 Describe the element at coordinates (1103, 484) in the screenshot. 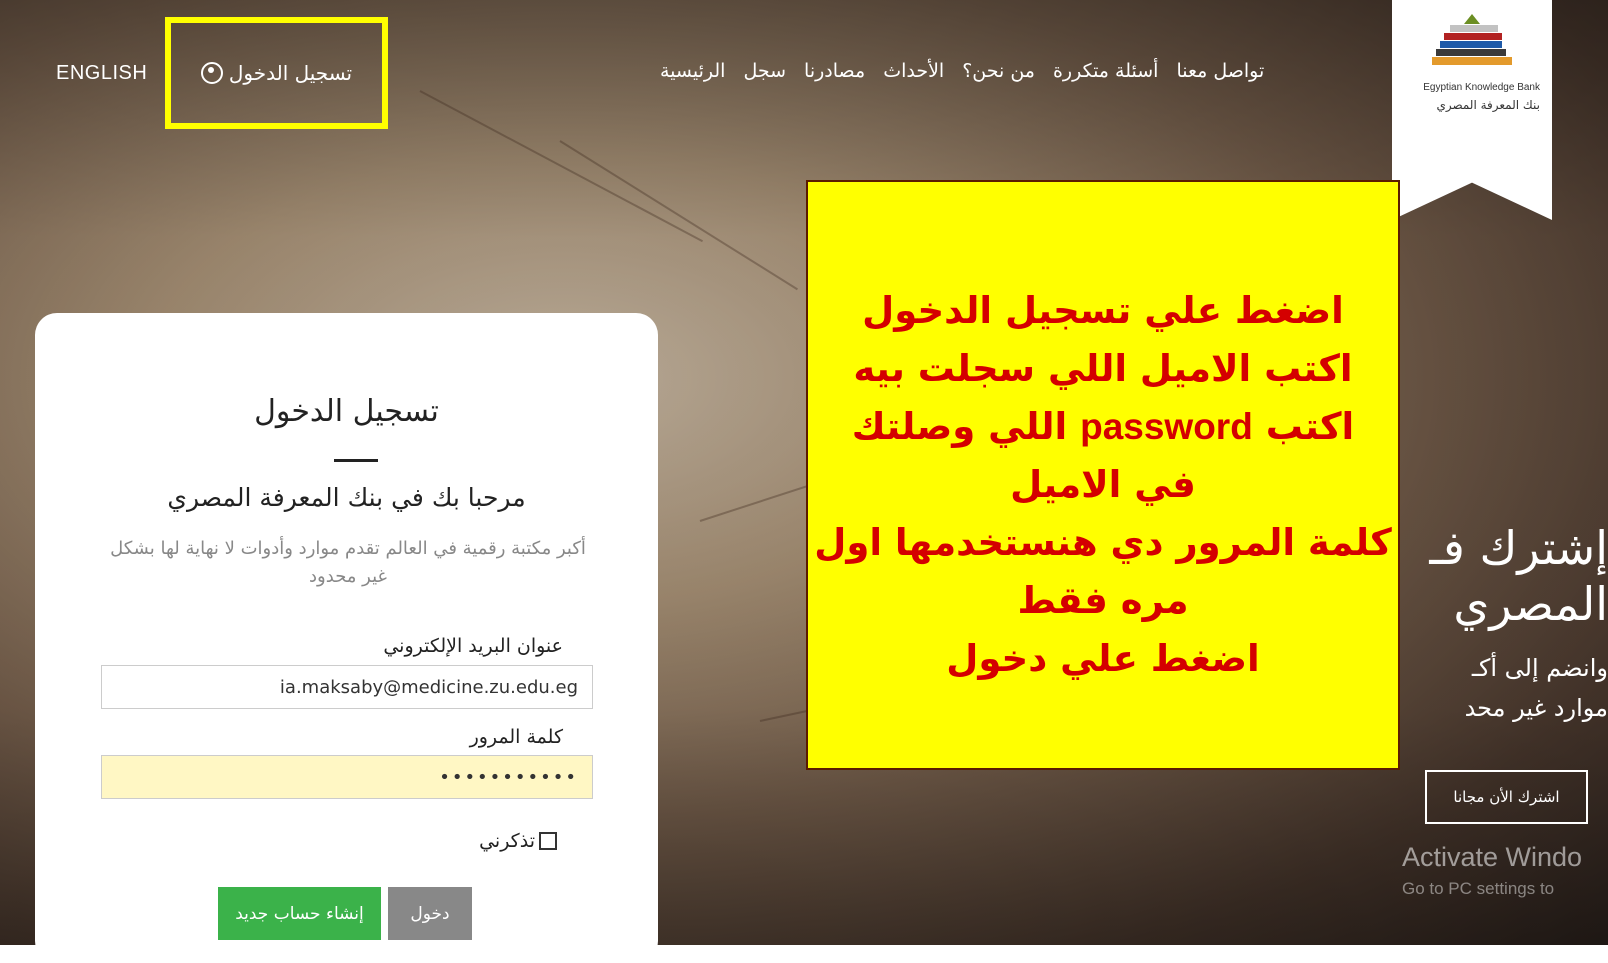

I see `callout-line-4: في الاميل` at that location.